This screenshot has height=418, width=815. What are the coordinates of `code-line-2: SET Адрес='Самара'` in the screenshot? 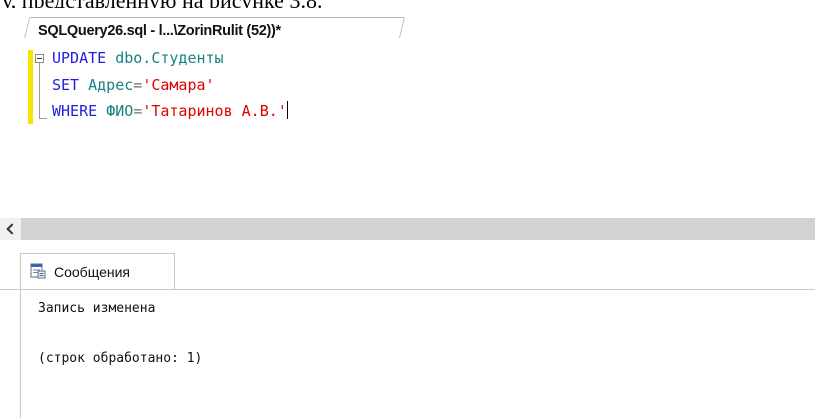 It's located at (133, 85).